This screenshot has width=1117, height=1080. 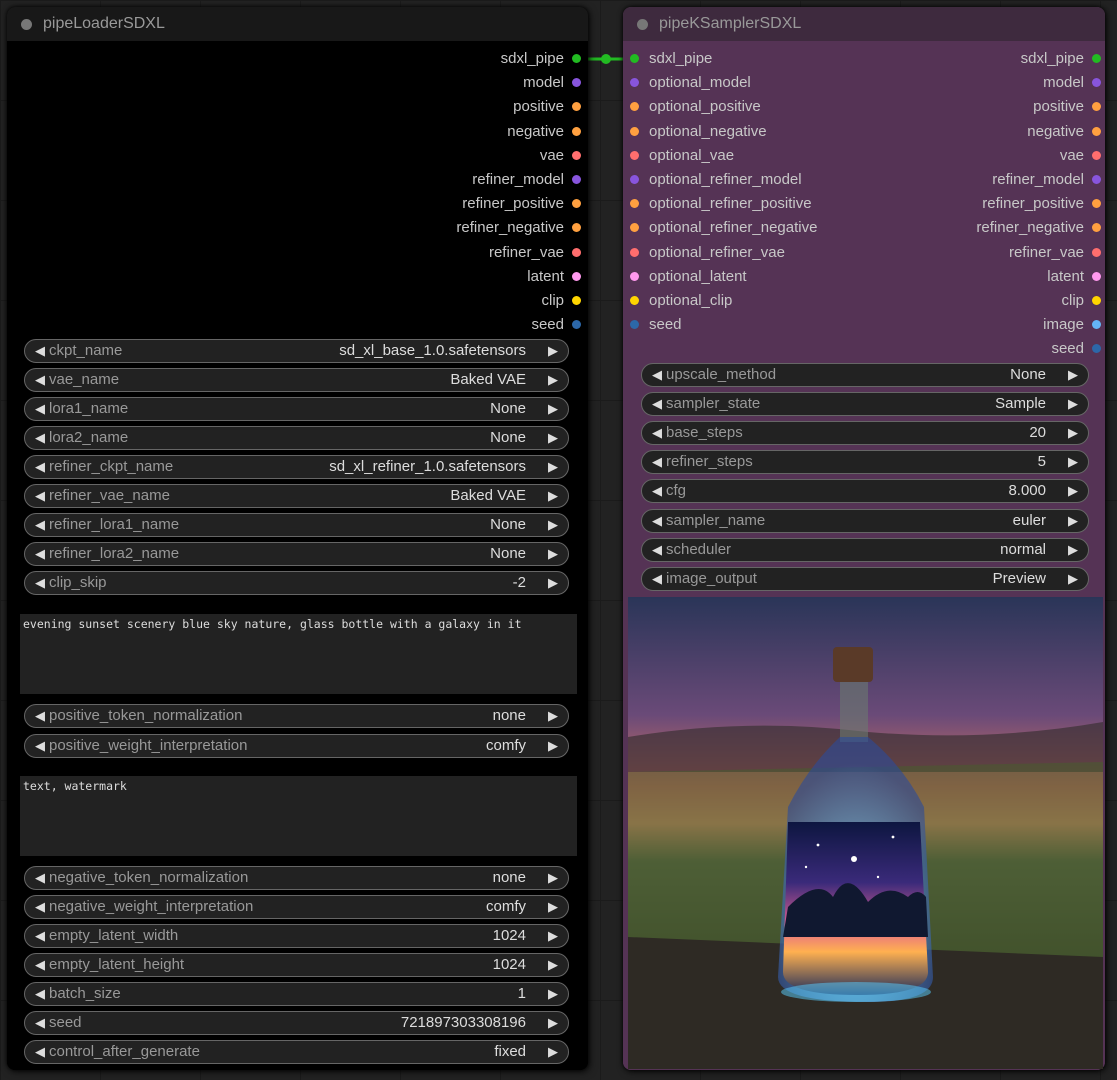 What do you see at coordinates (506, 746) in the screenshot?
I see `widget-value: comfy` at bounding box center [506, 746].